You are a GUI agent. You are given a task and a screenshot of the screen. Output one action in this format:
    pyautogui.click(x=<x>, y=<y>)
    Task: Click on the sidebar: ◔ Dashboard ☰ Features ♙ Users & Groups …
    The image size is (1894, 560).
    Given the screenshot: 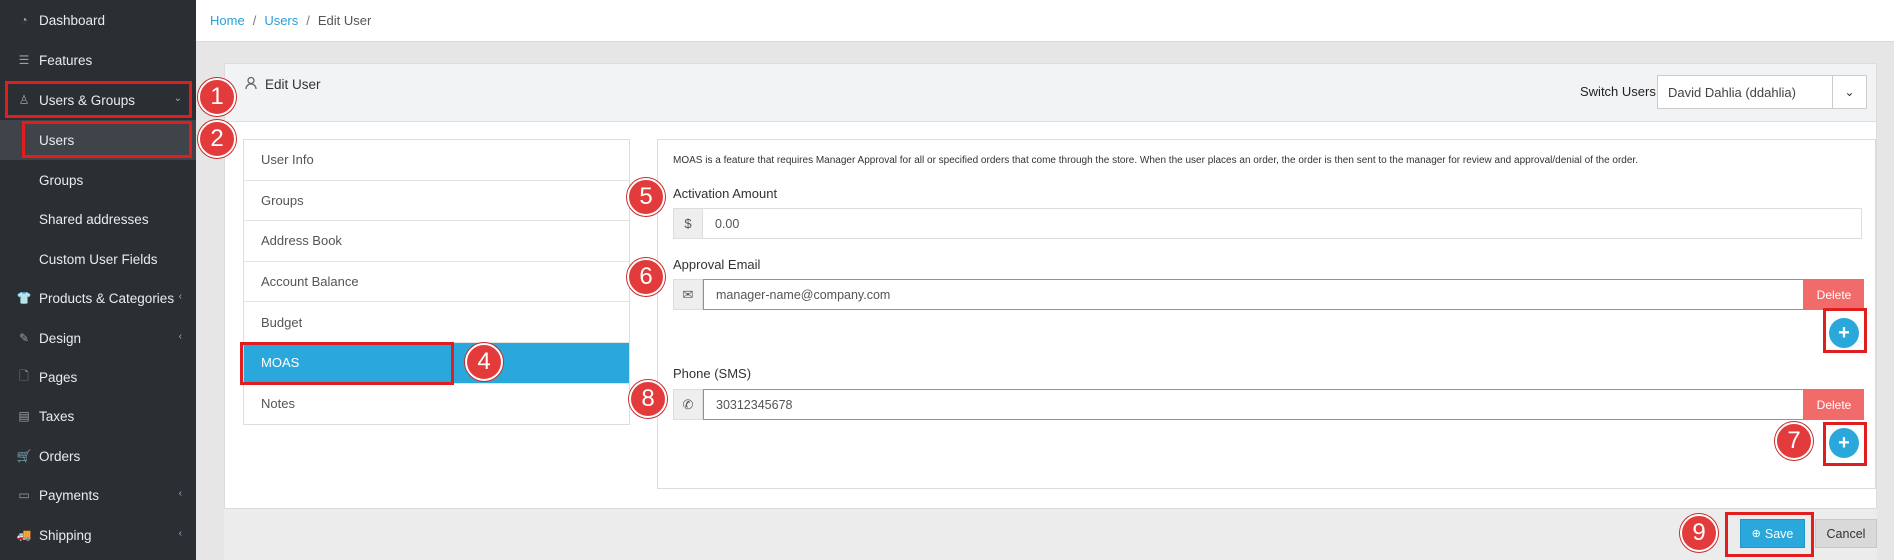 What is the action you would take?
    pyautogui.click(x=98, y=280)
    